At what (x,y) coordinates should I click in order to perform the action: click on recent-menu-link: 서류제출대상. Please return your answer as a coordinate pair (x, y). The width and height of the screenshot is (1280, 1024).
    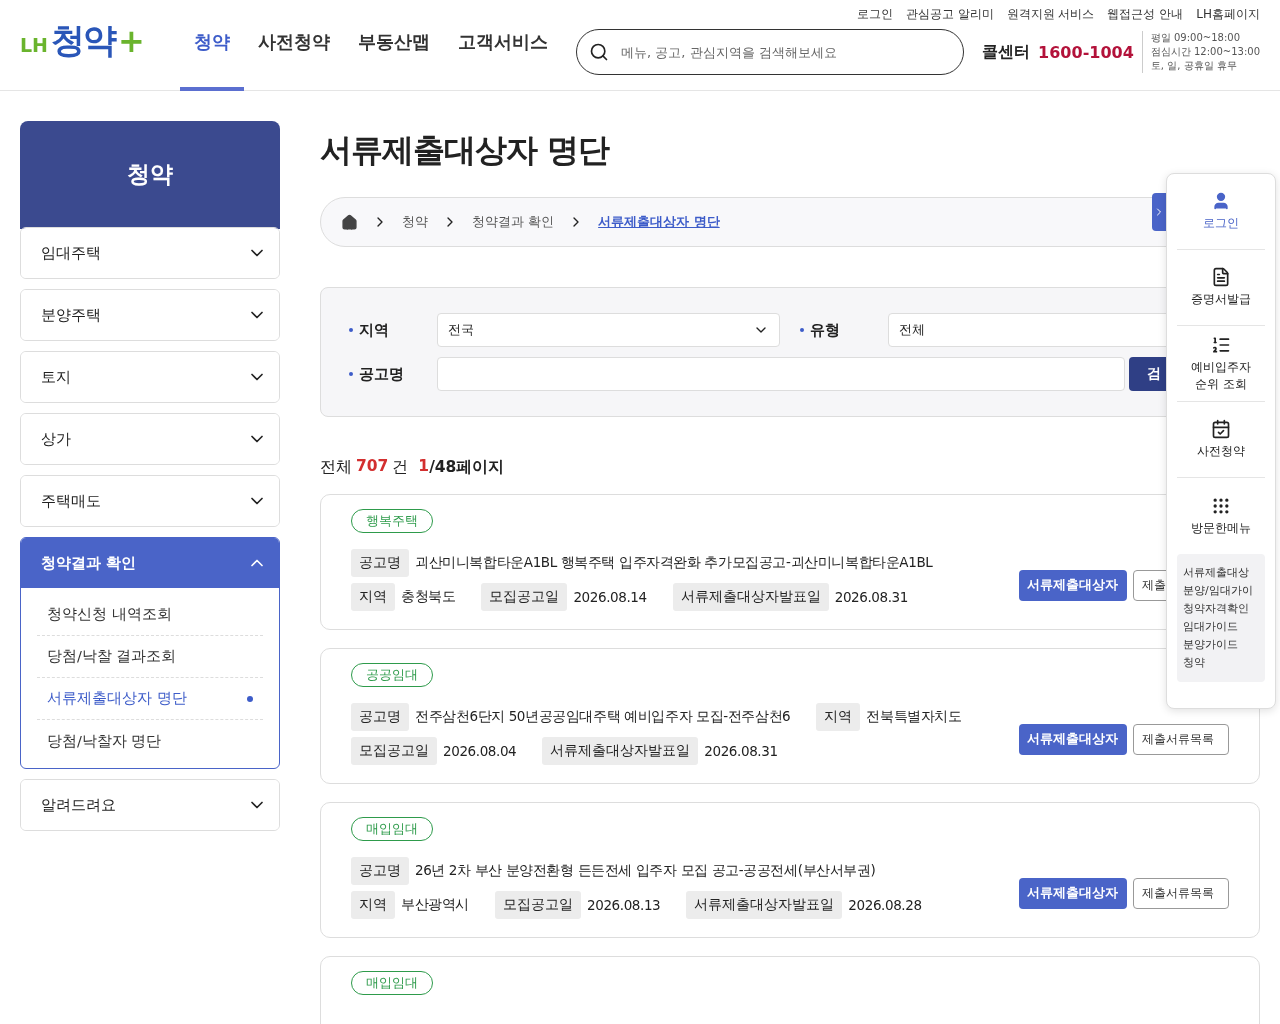
    Looking at the image, I should click on (1221, 573).